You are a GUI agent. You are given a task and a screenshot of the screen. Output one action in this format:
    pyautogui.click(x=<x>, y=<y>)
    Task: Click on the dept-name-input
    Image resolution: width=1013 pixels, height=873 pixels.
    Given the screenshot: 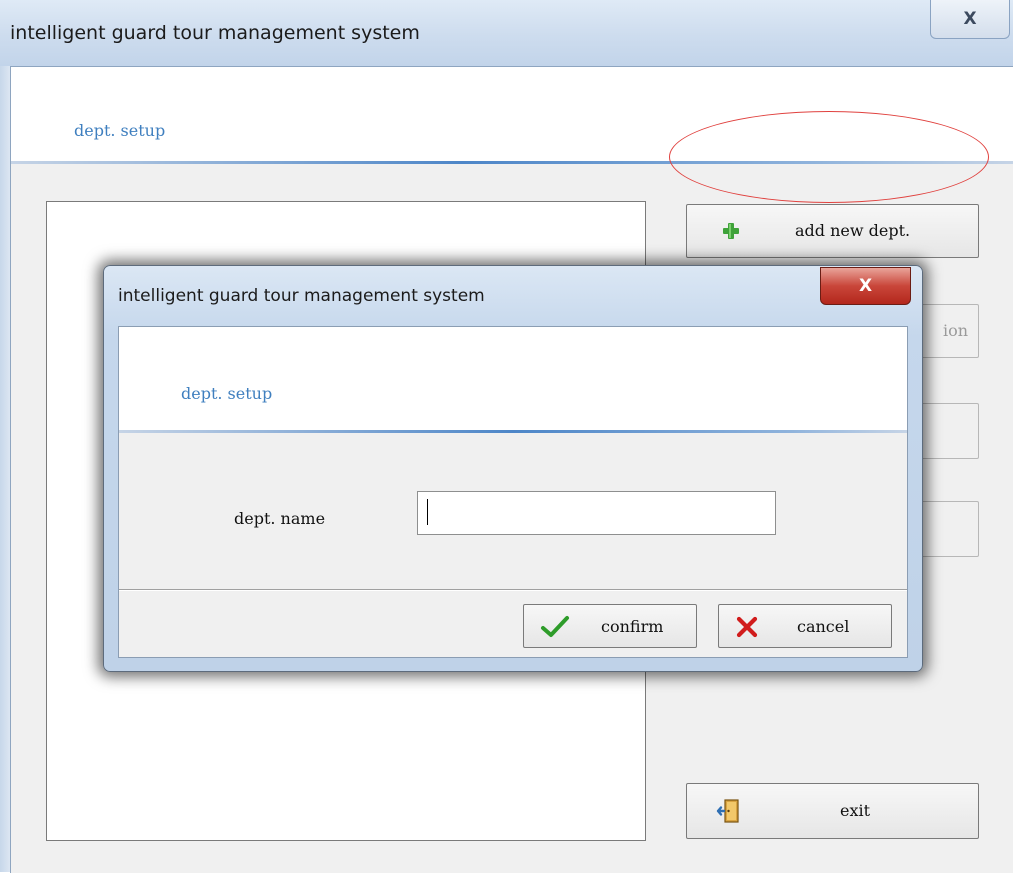 What is the action you would take?
    pyautogui.click(x=596, y=513)
    